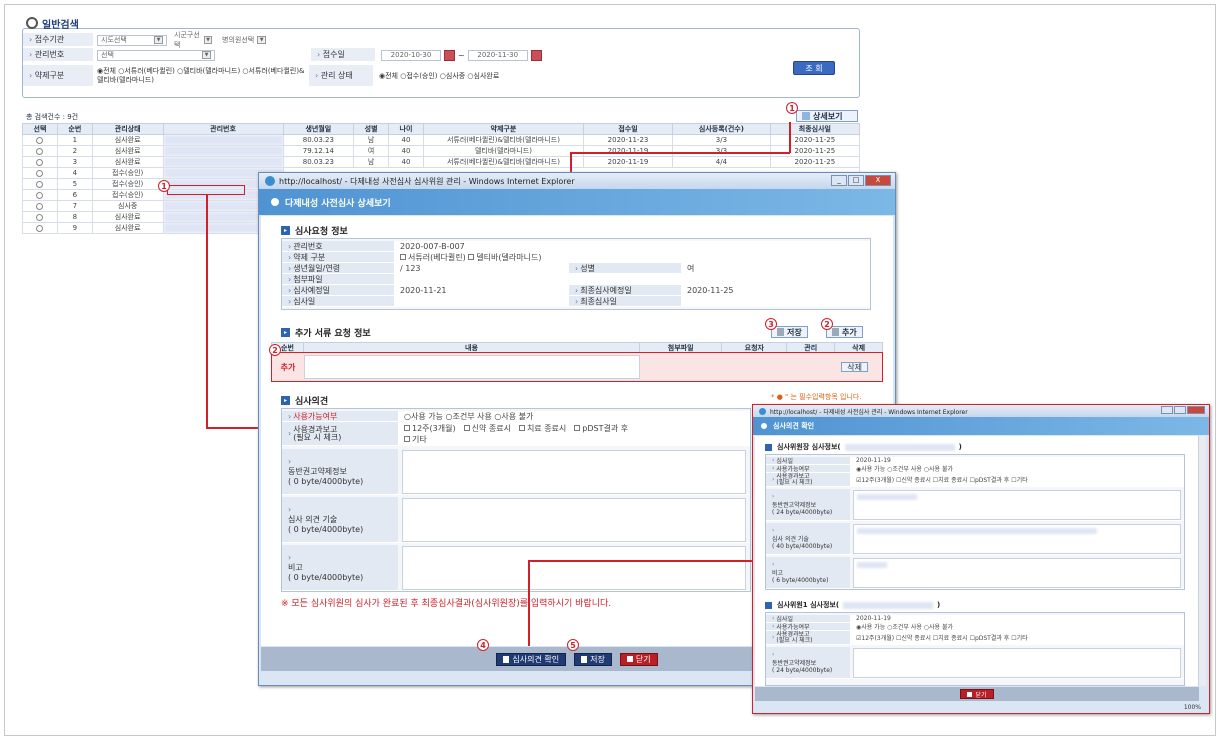  I want to click on maximize-button: □, so click(856, 180).